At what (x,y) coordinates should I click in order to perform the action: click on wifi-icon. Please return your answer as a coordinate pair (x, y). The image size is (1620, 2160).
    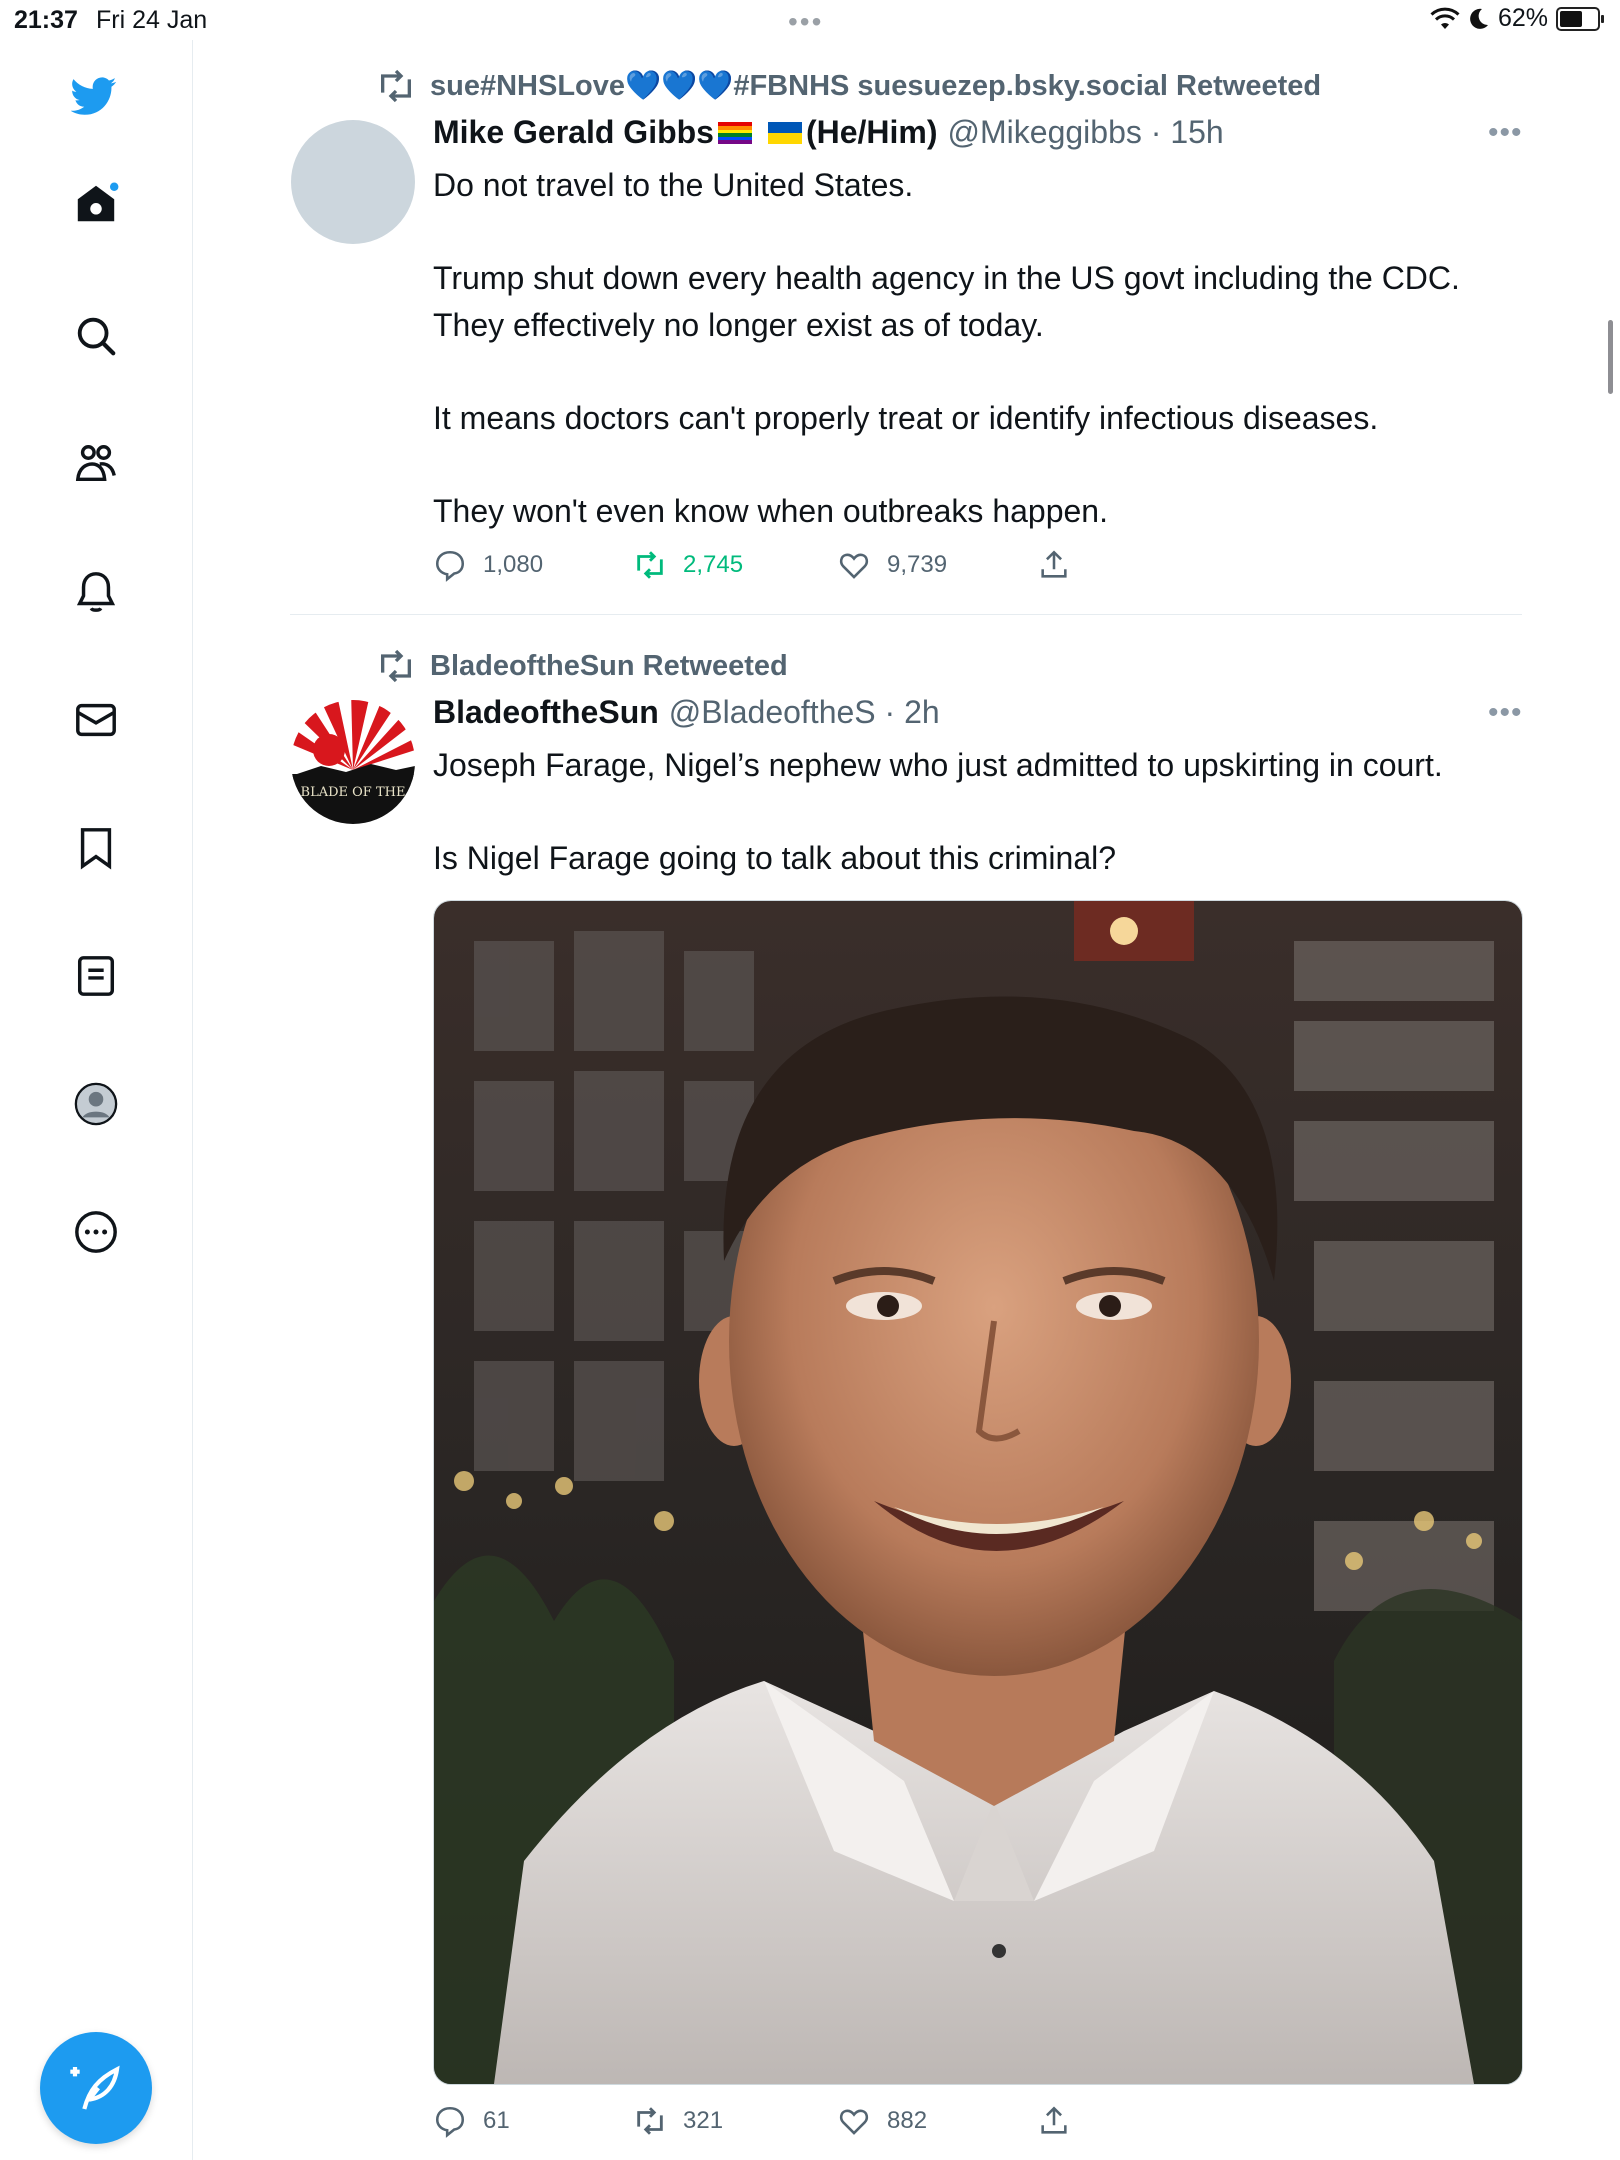
    Looking at the image, I should click on (1445, 18).